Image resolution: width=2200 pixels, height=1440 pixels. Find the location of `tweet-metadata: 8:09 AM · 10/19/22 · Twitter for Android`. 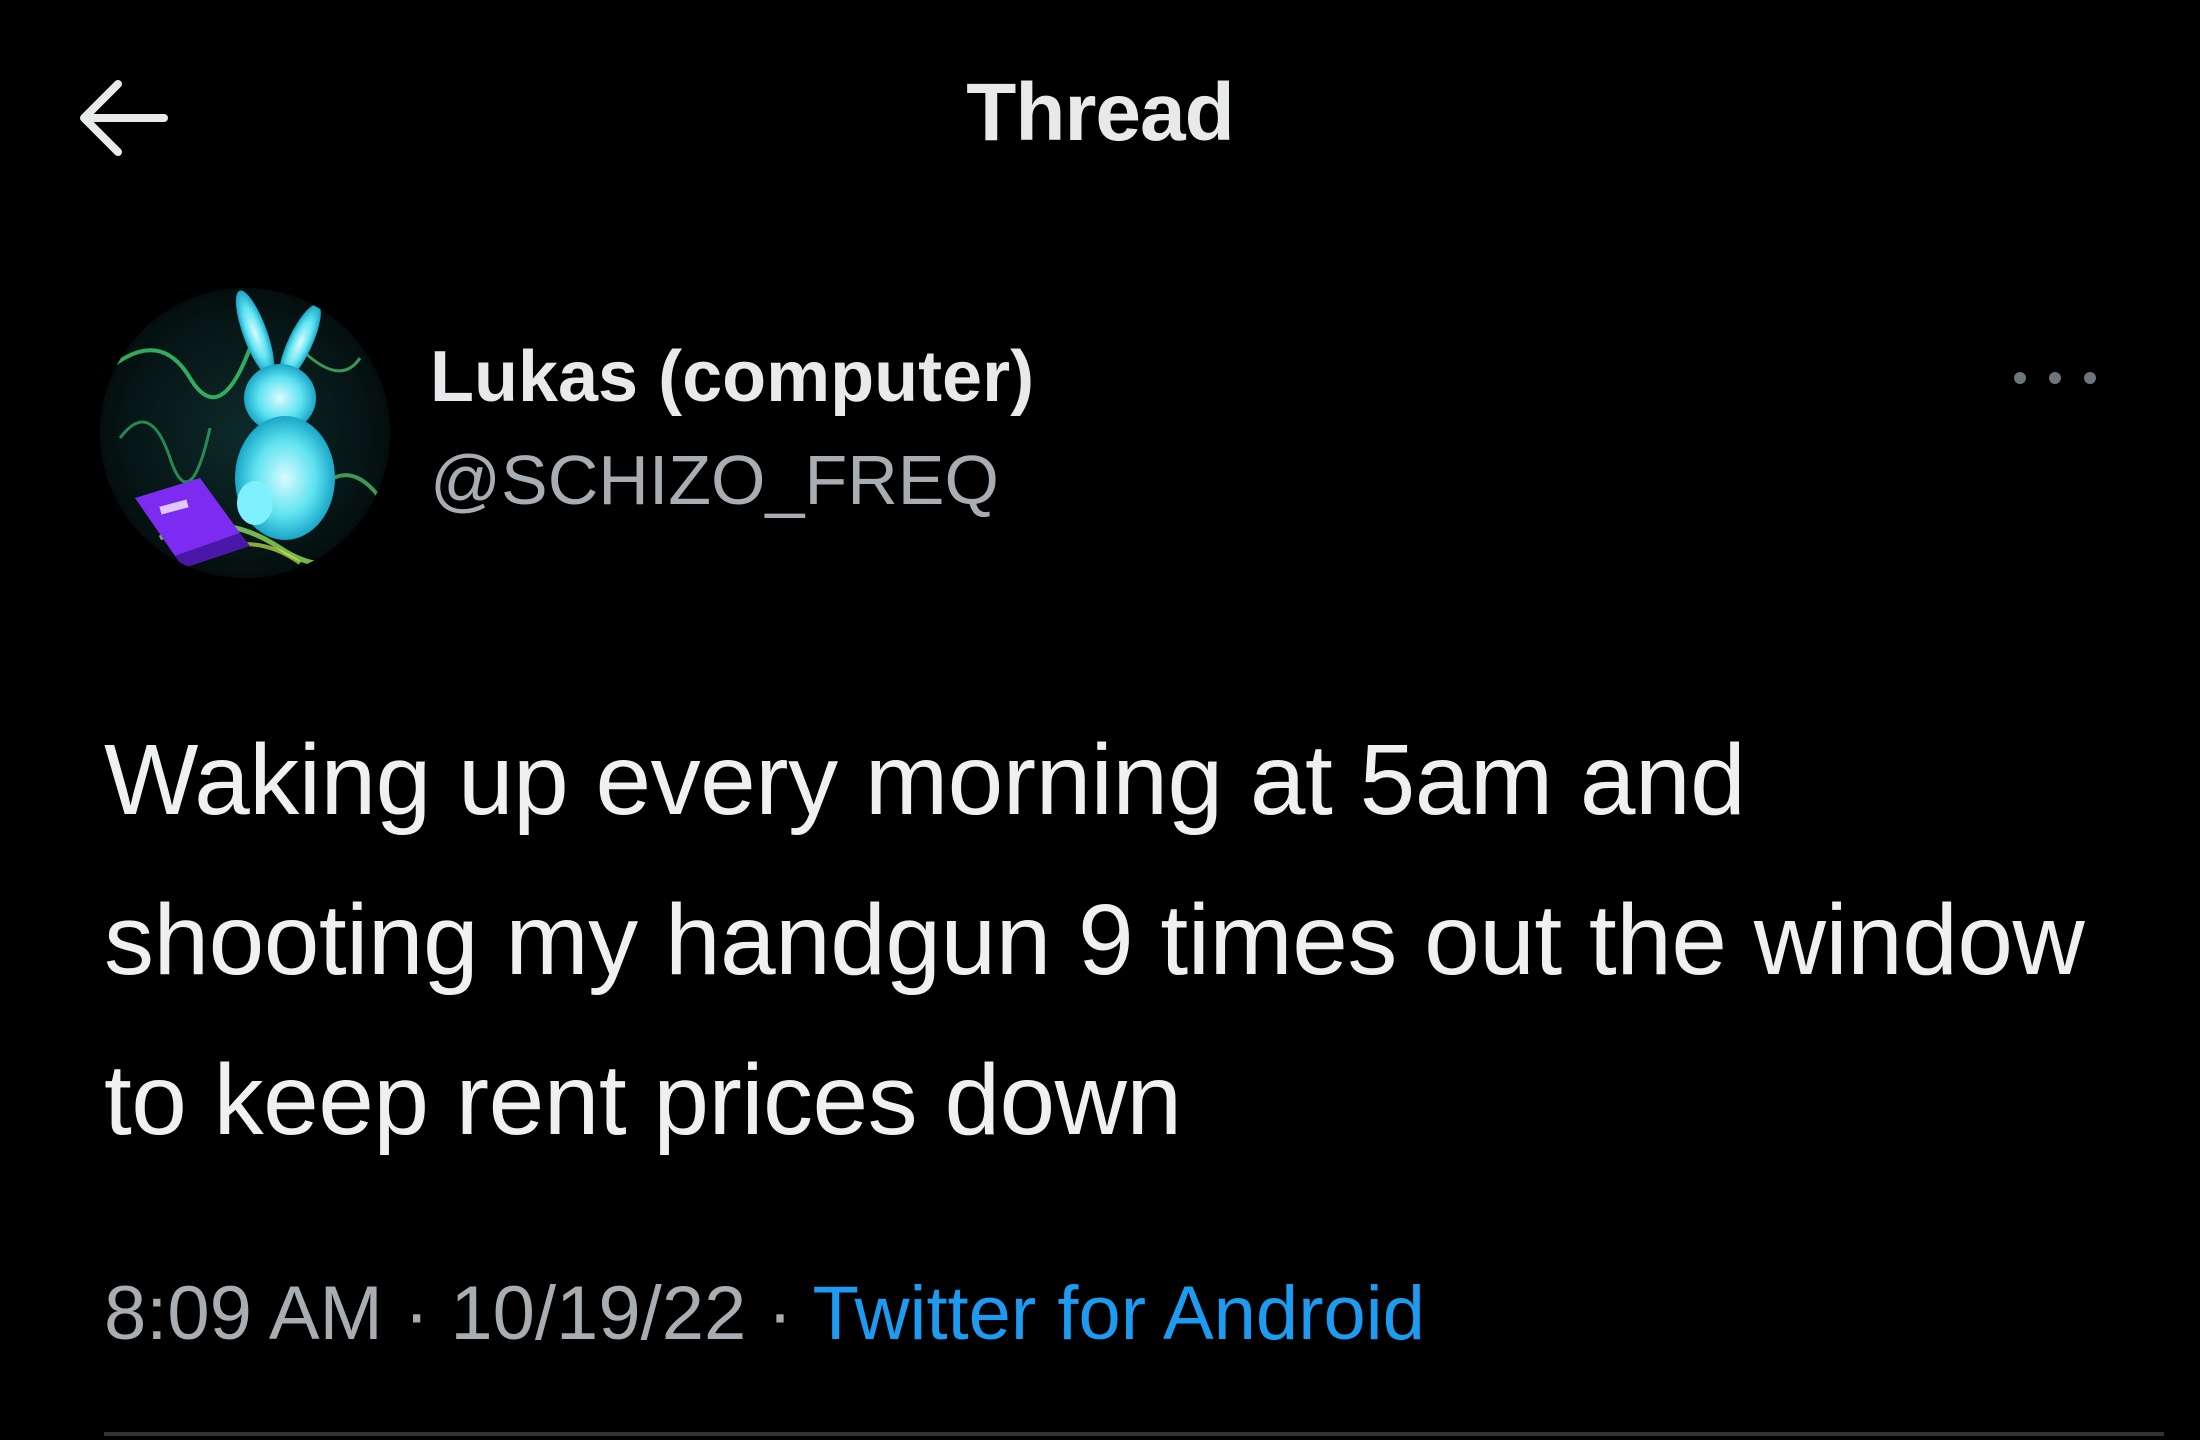

tweet-metadata: 8:09 AM · 10/19/22 · Twitter for Android is located at coordinates (764, 1313).